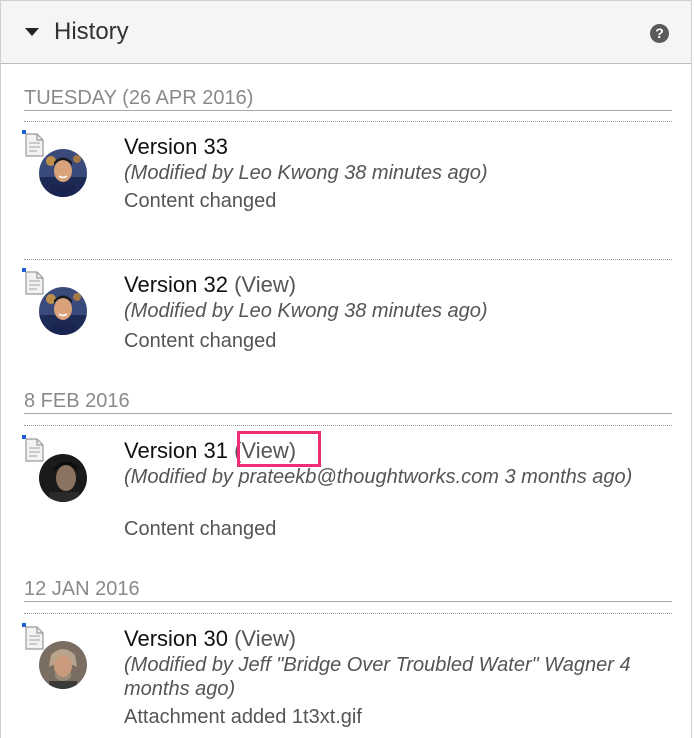 The width and height of the screenshot is (694, 738). What do you see at coordinates (176, 450) in the screenshot?
I see `version-label: Version 31` at bounding box center [176, 450].